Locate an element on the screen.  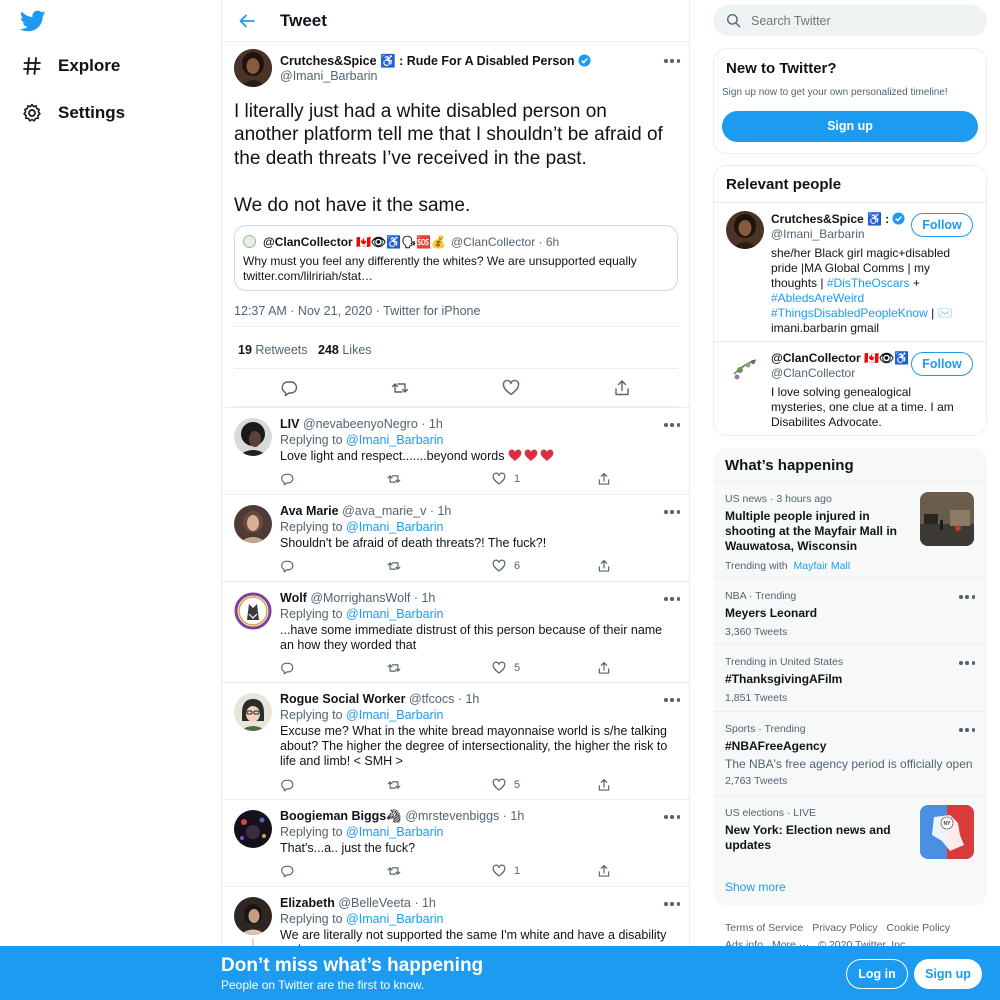
footer-link: Terms of Service is located at coordinates (764, 928).